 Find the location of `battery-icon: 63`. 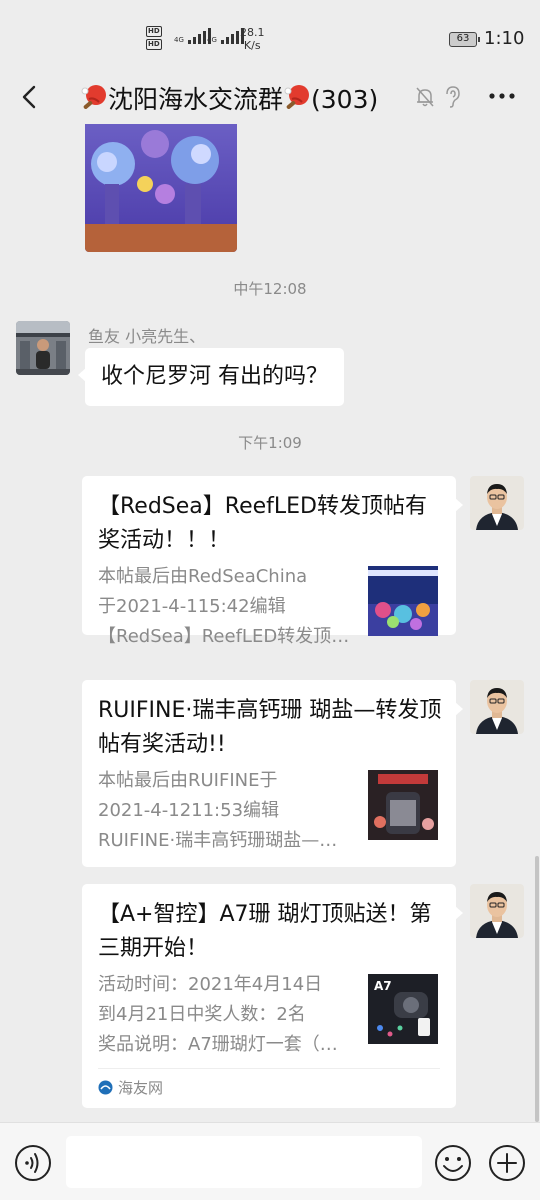

battery-icon: 63 is located at coordinates (464, 39).